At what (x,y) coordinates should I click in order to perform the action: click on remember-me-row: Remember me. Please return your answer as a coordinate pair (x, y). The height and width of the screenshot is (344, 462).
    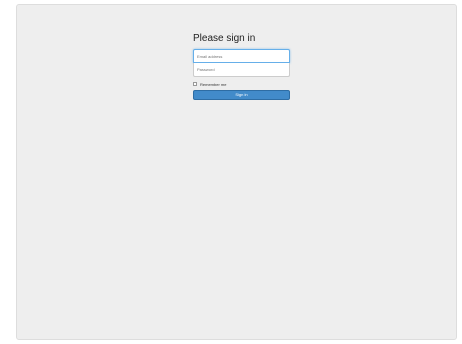
    Looking at the image, I should click on (241, 84).